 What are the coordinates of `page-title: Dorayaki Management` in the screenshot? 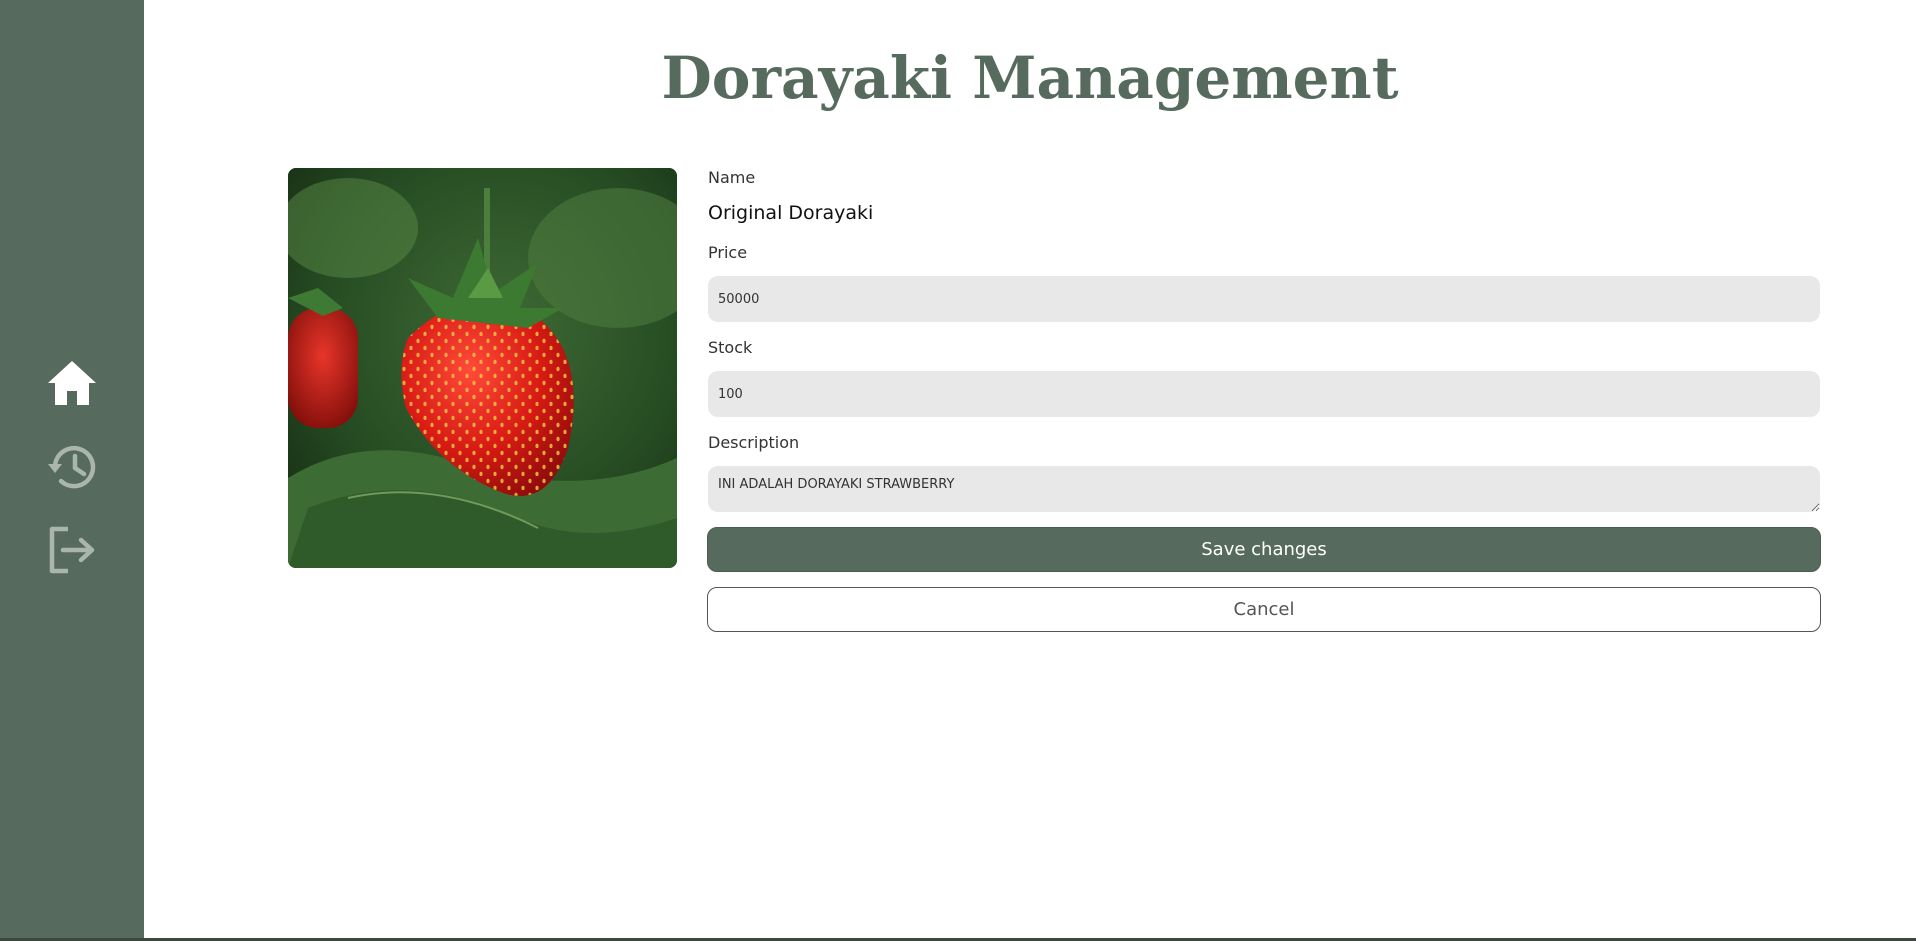 It's located at (1030, 78).